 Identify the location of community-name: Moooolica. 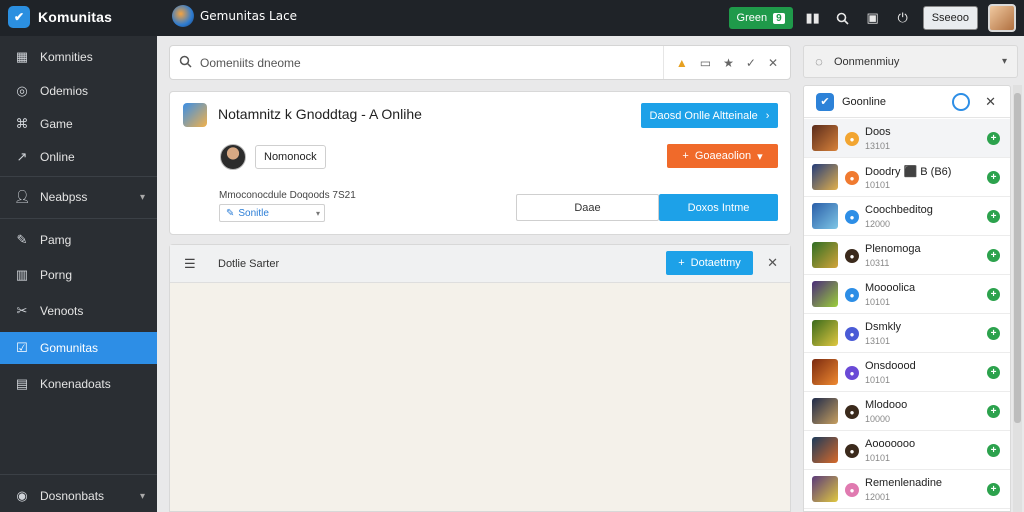
(890, 288).